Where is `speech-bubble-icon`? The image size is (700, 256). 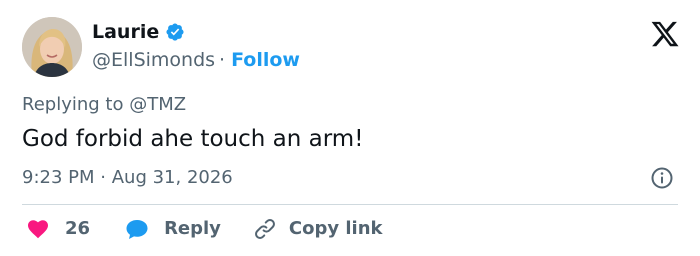 speech-bubble-icon is located at coordinates (137, 229).